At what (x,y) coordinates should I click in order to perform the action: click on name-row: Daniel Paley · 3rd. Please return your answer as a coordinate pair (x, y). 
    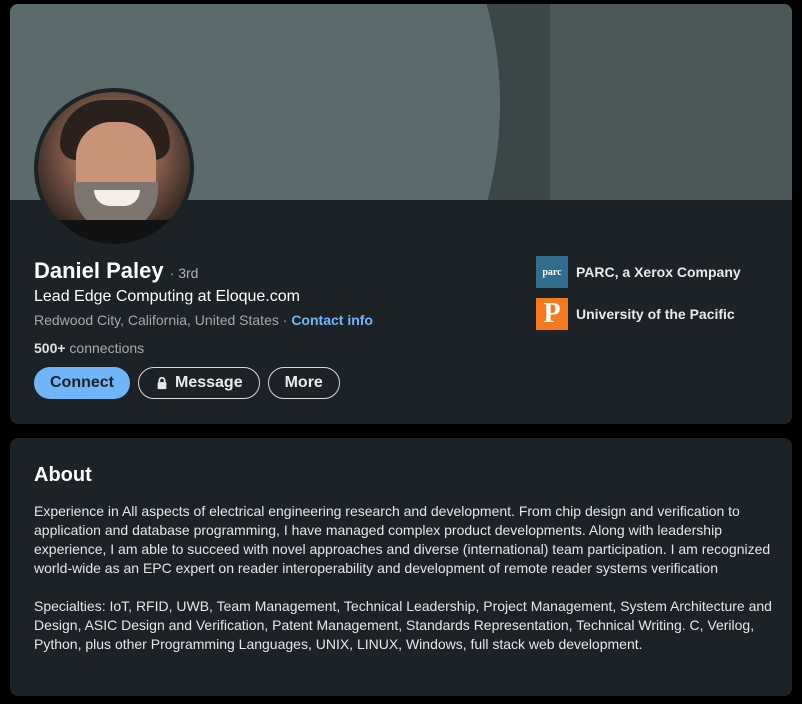
    Looking at the image, I should click on (116, 271).